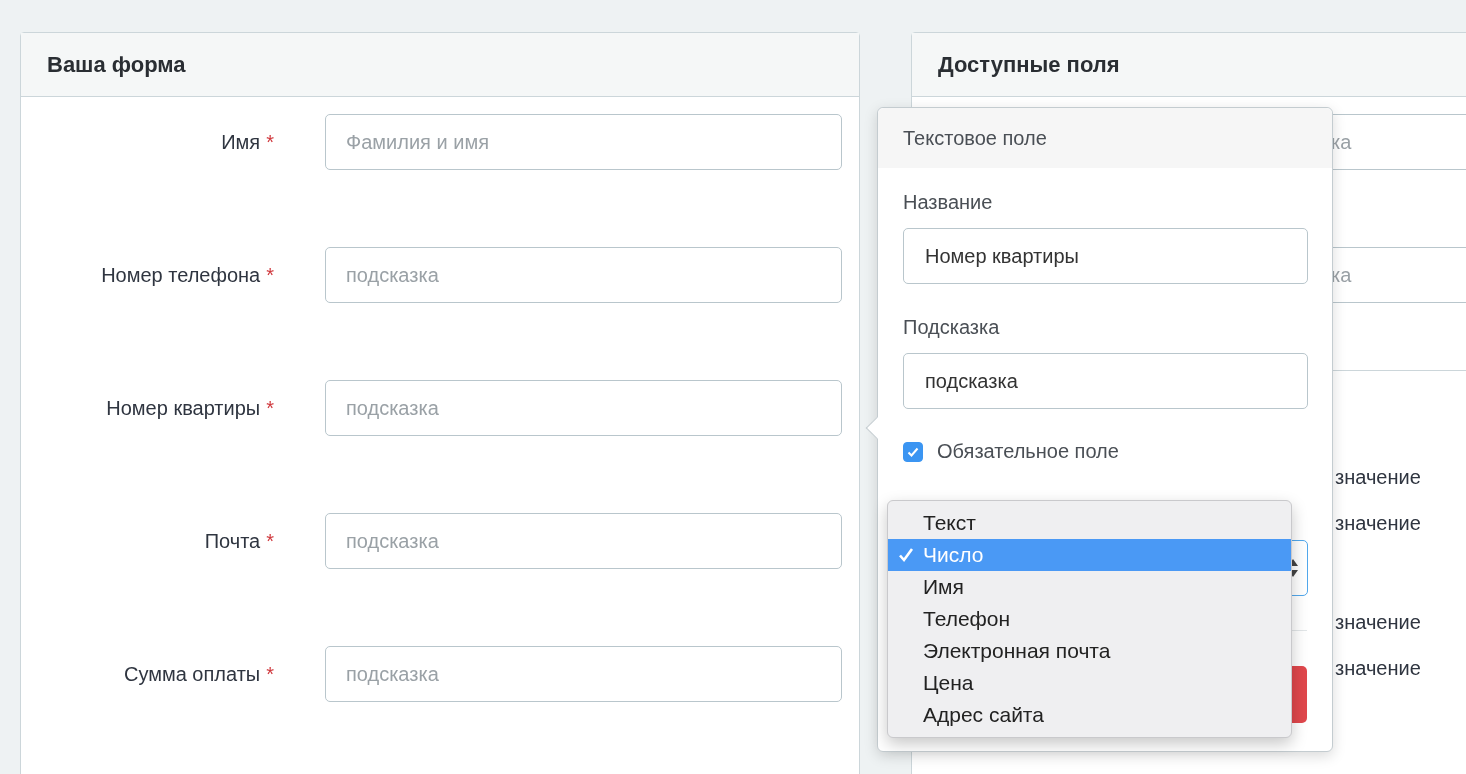 This screenshot has height=774, width=1466. Describe the element at coordinates (1089, 683) in the screenshot. I see `menu-item: Цена` at that location.